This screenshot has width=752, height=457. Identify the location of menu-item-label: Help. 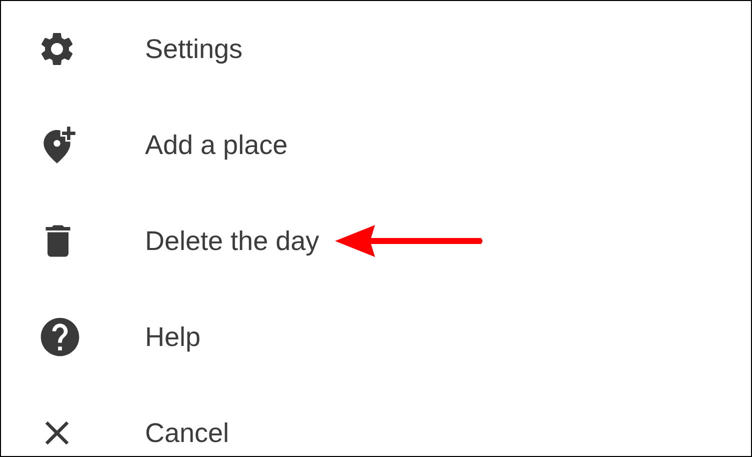
(173, 337).